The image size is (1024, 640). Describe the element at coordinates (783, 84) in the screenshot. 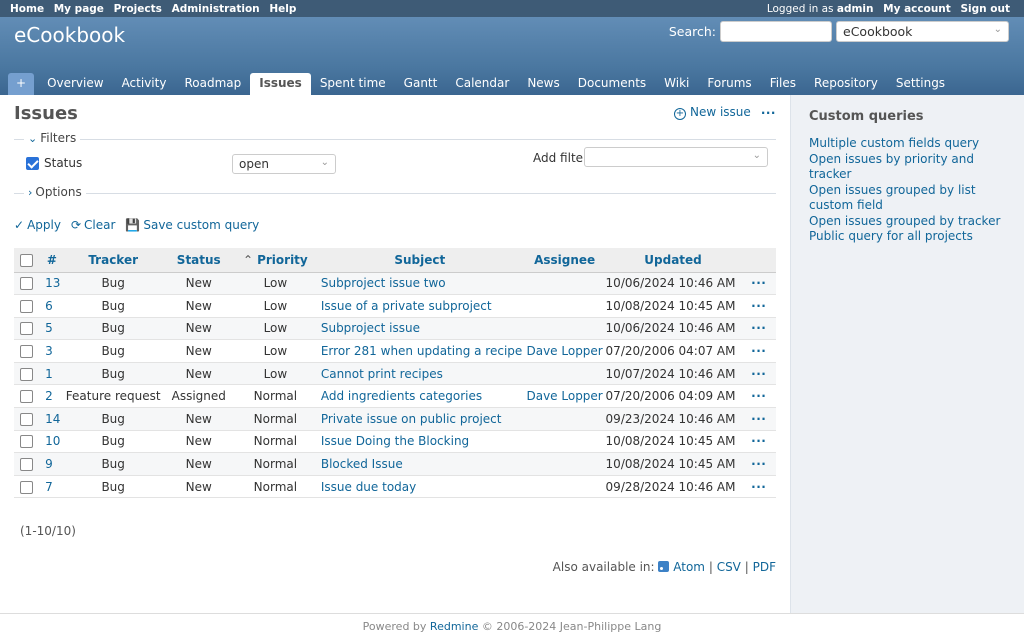

I see `tab-files: Files` at that location.